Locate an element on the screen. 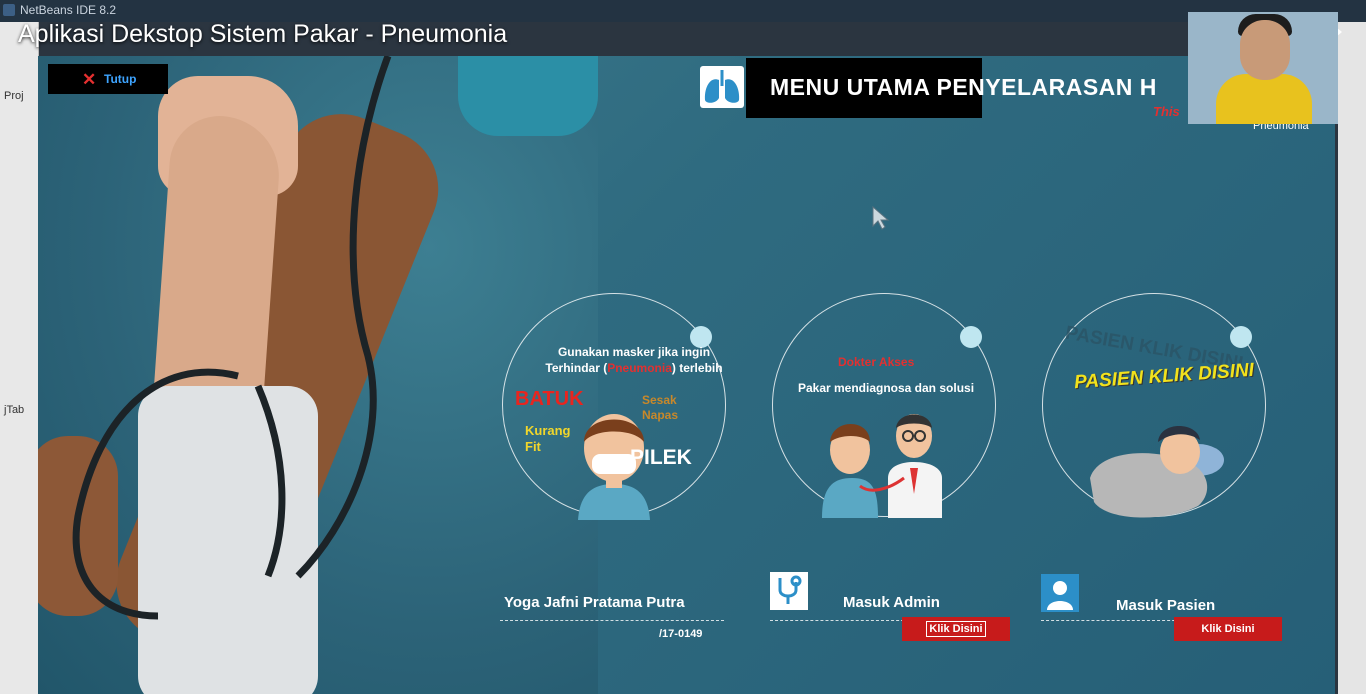 The height and width of the screenshot is (694, 1366). patient-login-button: Klik Disini is located at coordinates (1228, 629).